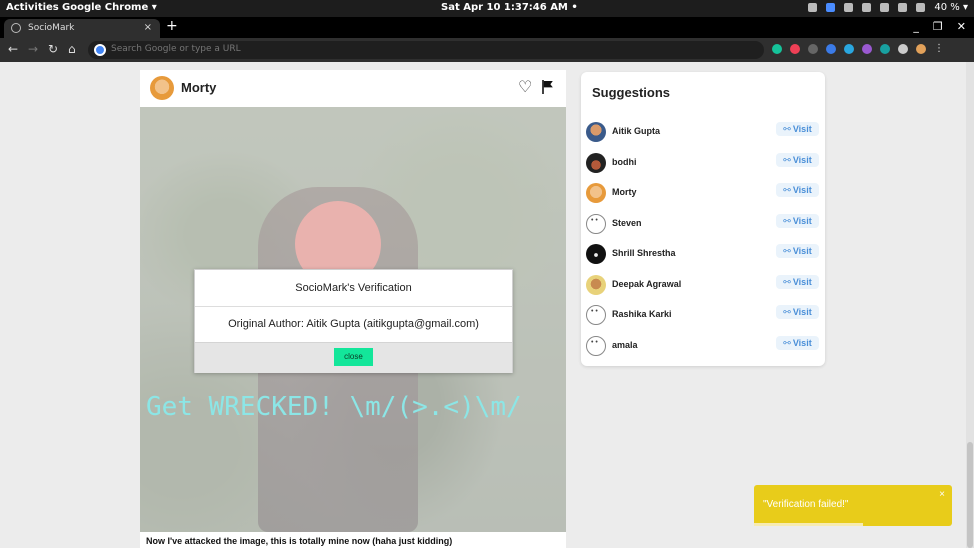  Describe the element at coordinates (849, 7) in the screenshot. I see `discord-icon` at that location.